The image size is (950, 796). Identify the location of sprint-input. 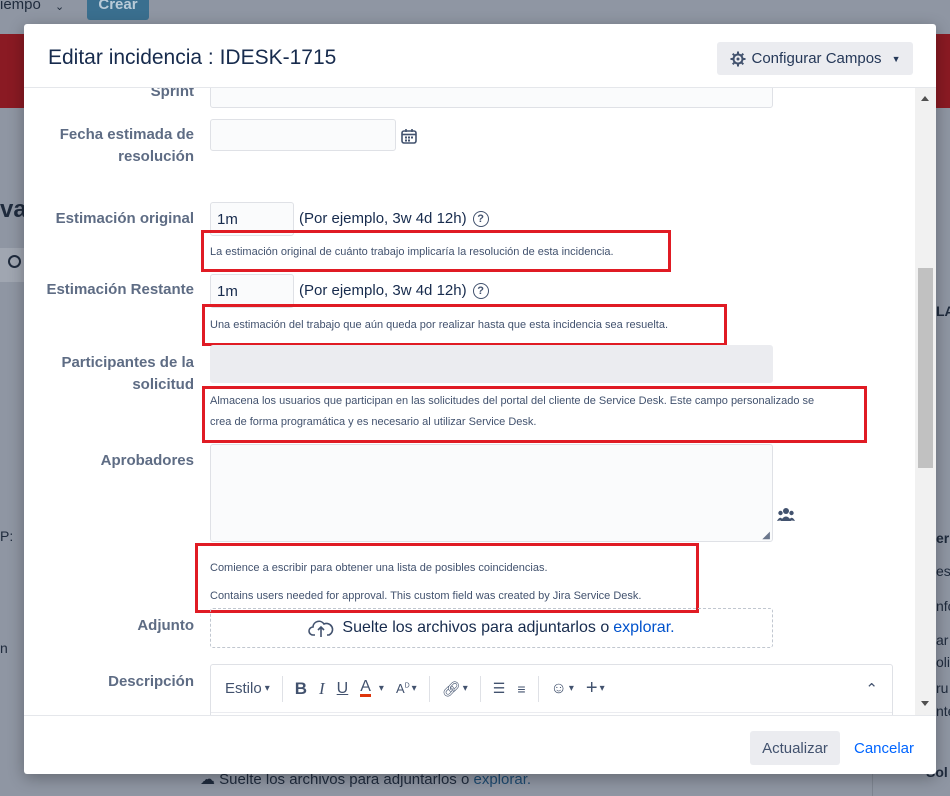
(491, 98).